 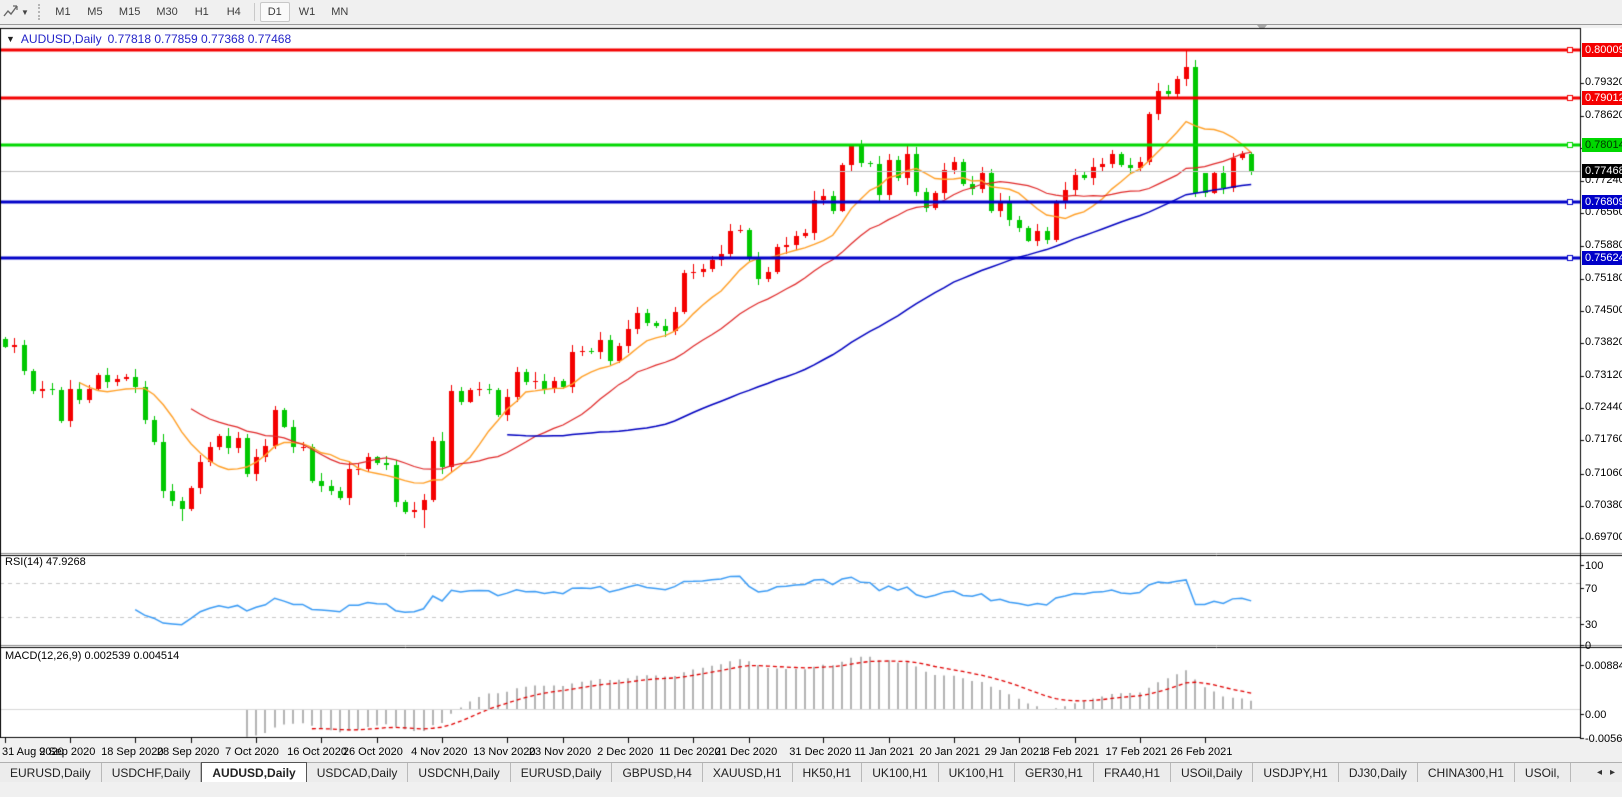 I want to click on price-line-badge: 0.76809, so click(x=1602, y=202).